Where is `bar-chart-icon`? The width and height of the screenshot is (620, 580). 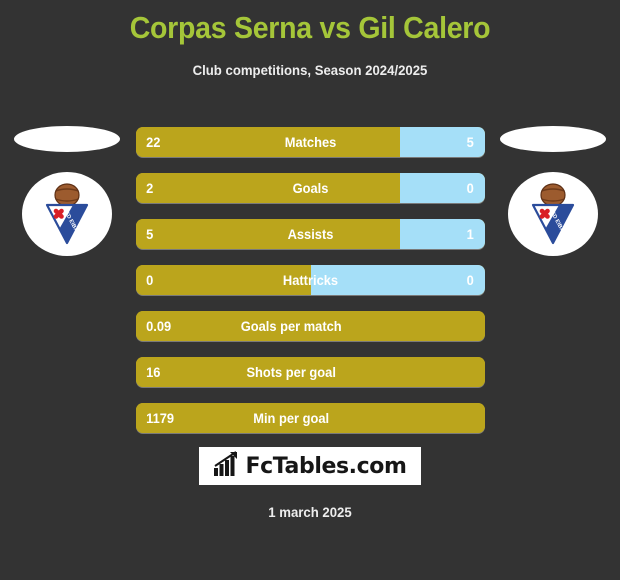
bar-chart-icon is located at coordinates (227, 466).